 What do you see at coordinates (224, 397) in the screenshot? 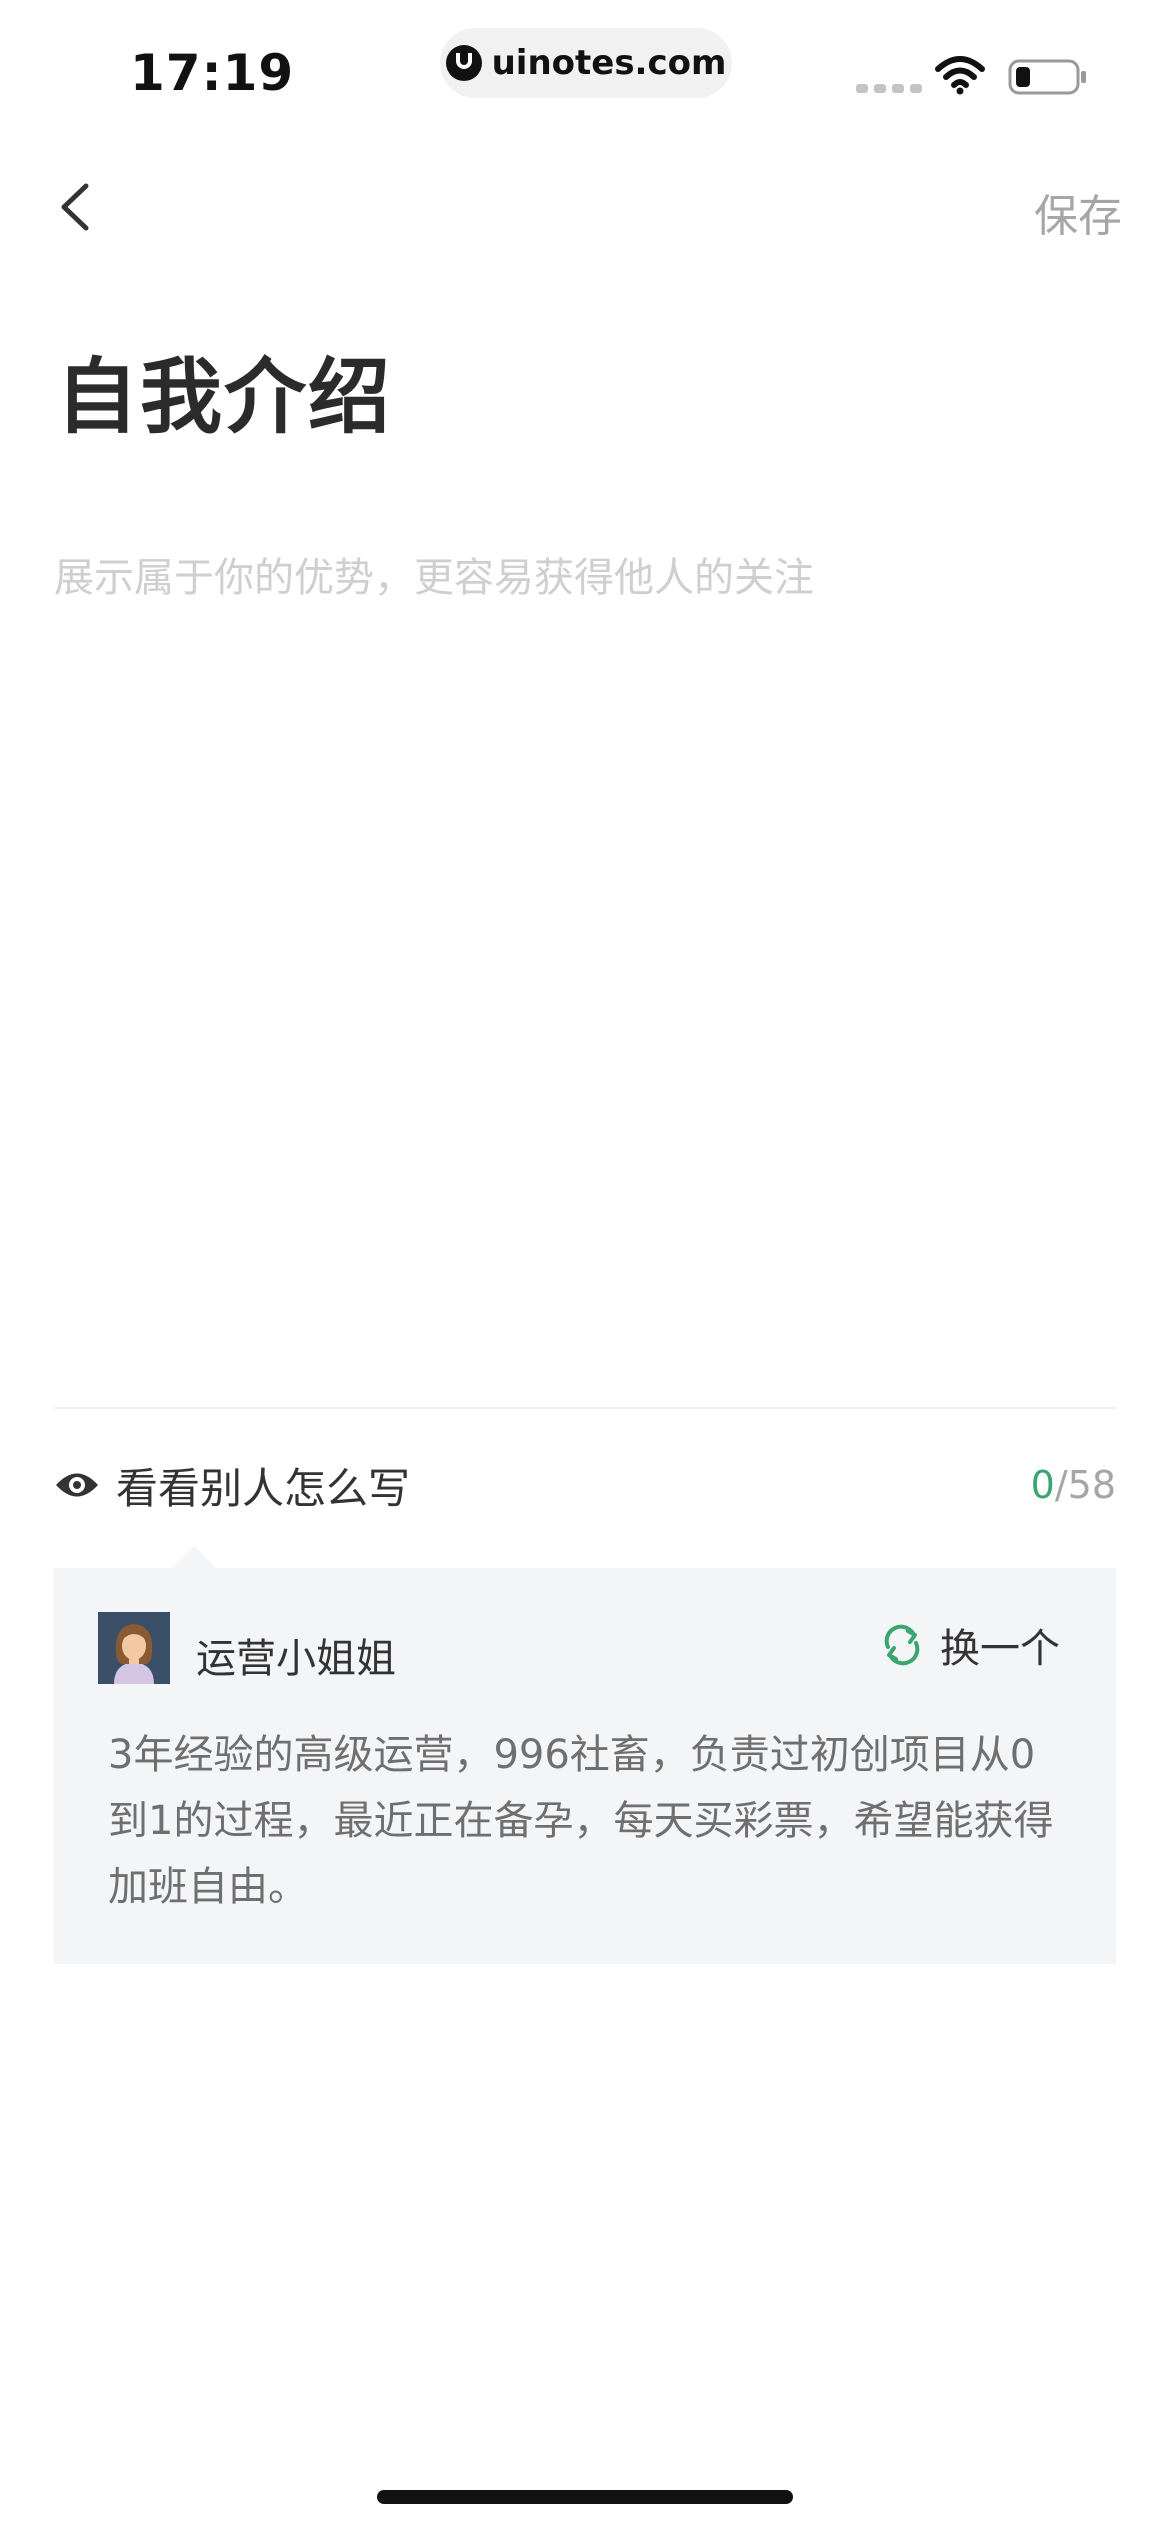
I see `page-title: 自我介绍` at bounding box center [224, 397].